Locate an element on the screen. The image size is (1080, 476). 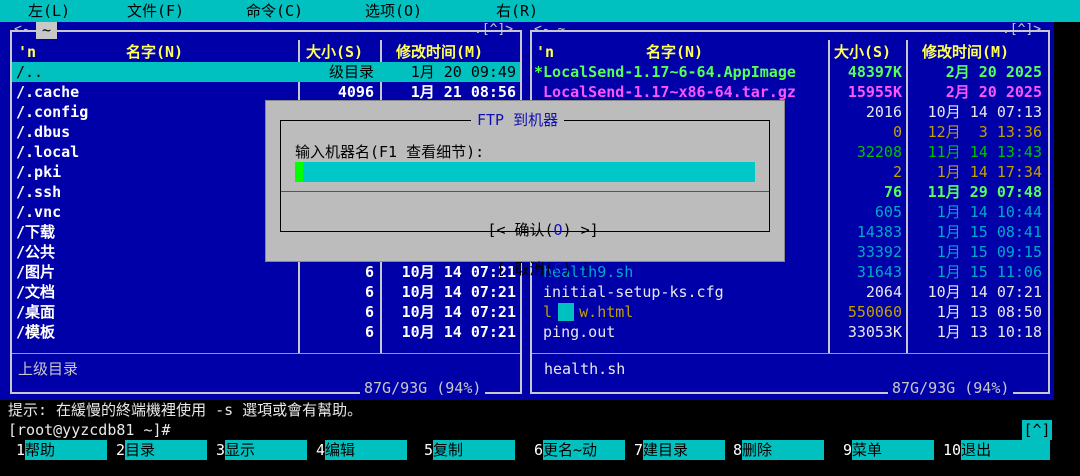
cancel-button: [ 取消(C) ] is located at coordinates (542, 269).